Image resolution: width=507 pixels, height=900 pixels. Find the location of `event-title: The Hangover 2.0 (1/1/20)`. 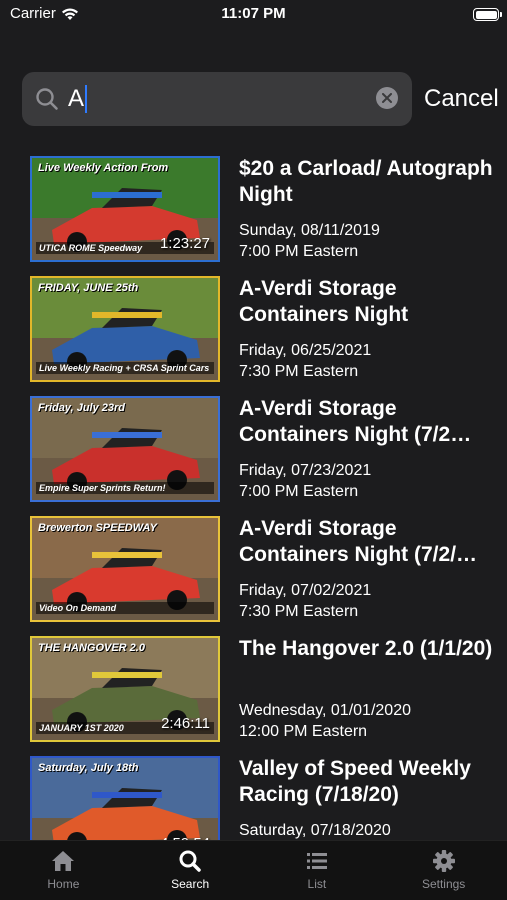

event-title: The Hangover 2.0 (1/1/20) is located at coordinates (366, 648).